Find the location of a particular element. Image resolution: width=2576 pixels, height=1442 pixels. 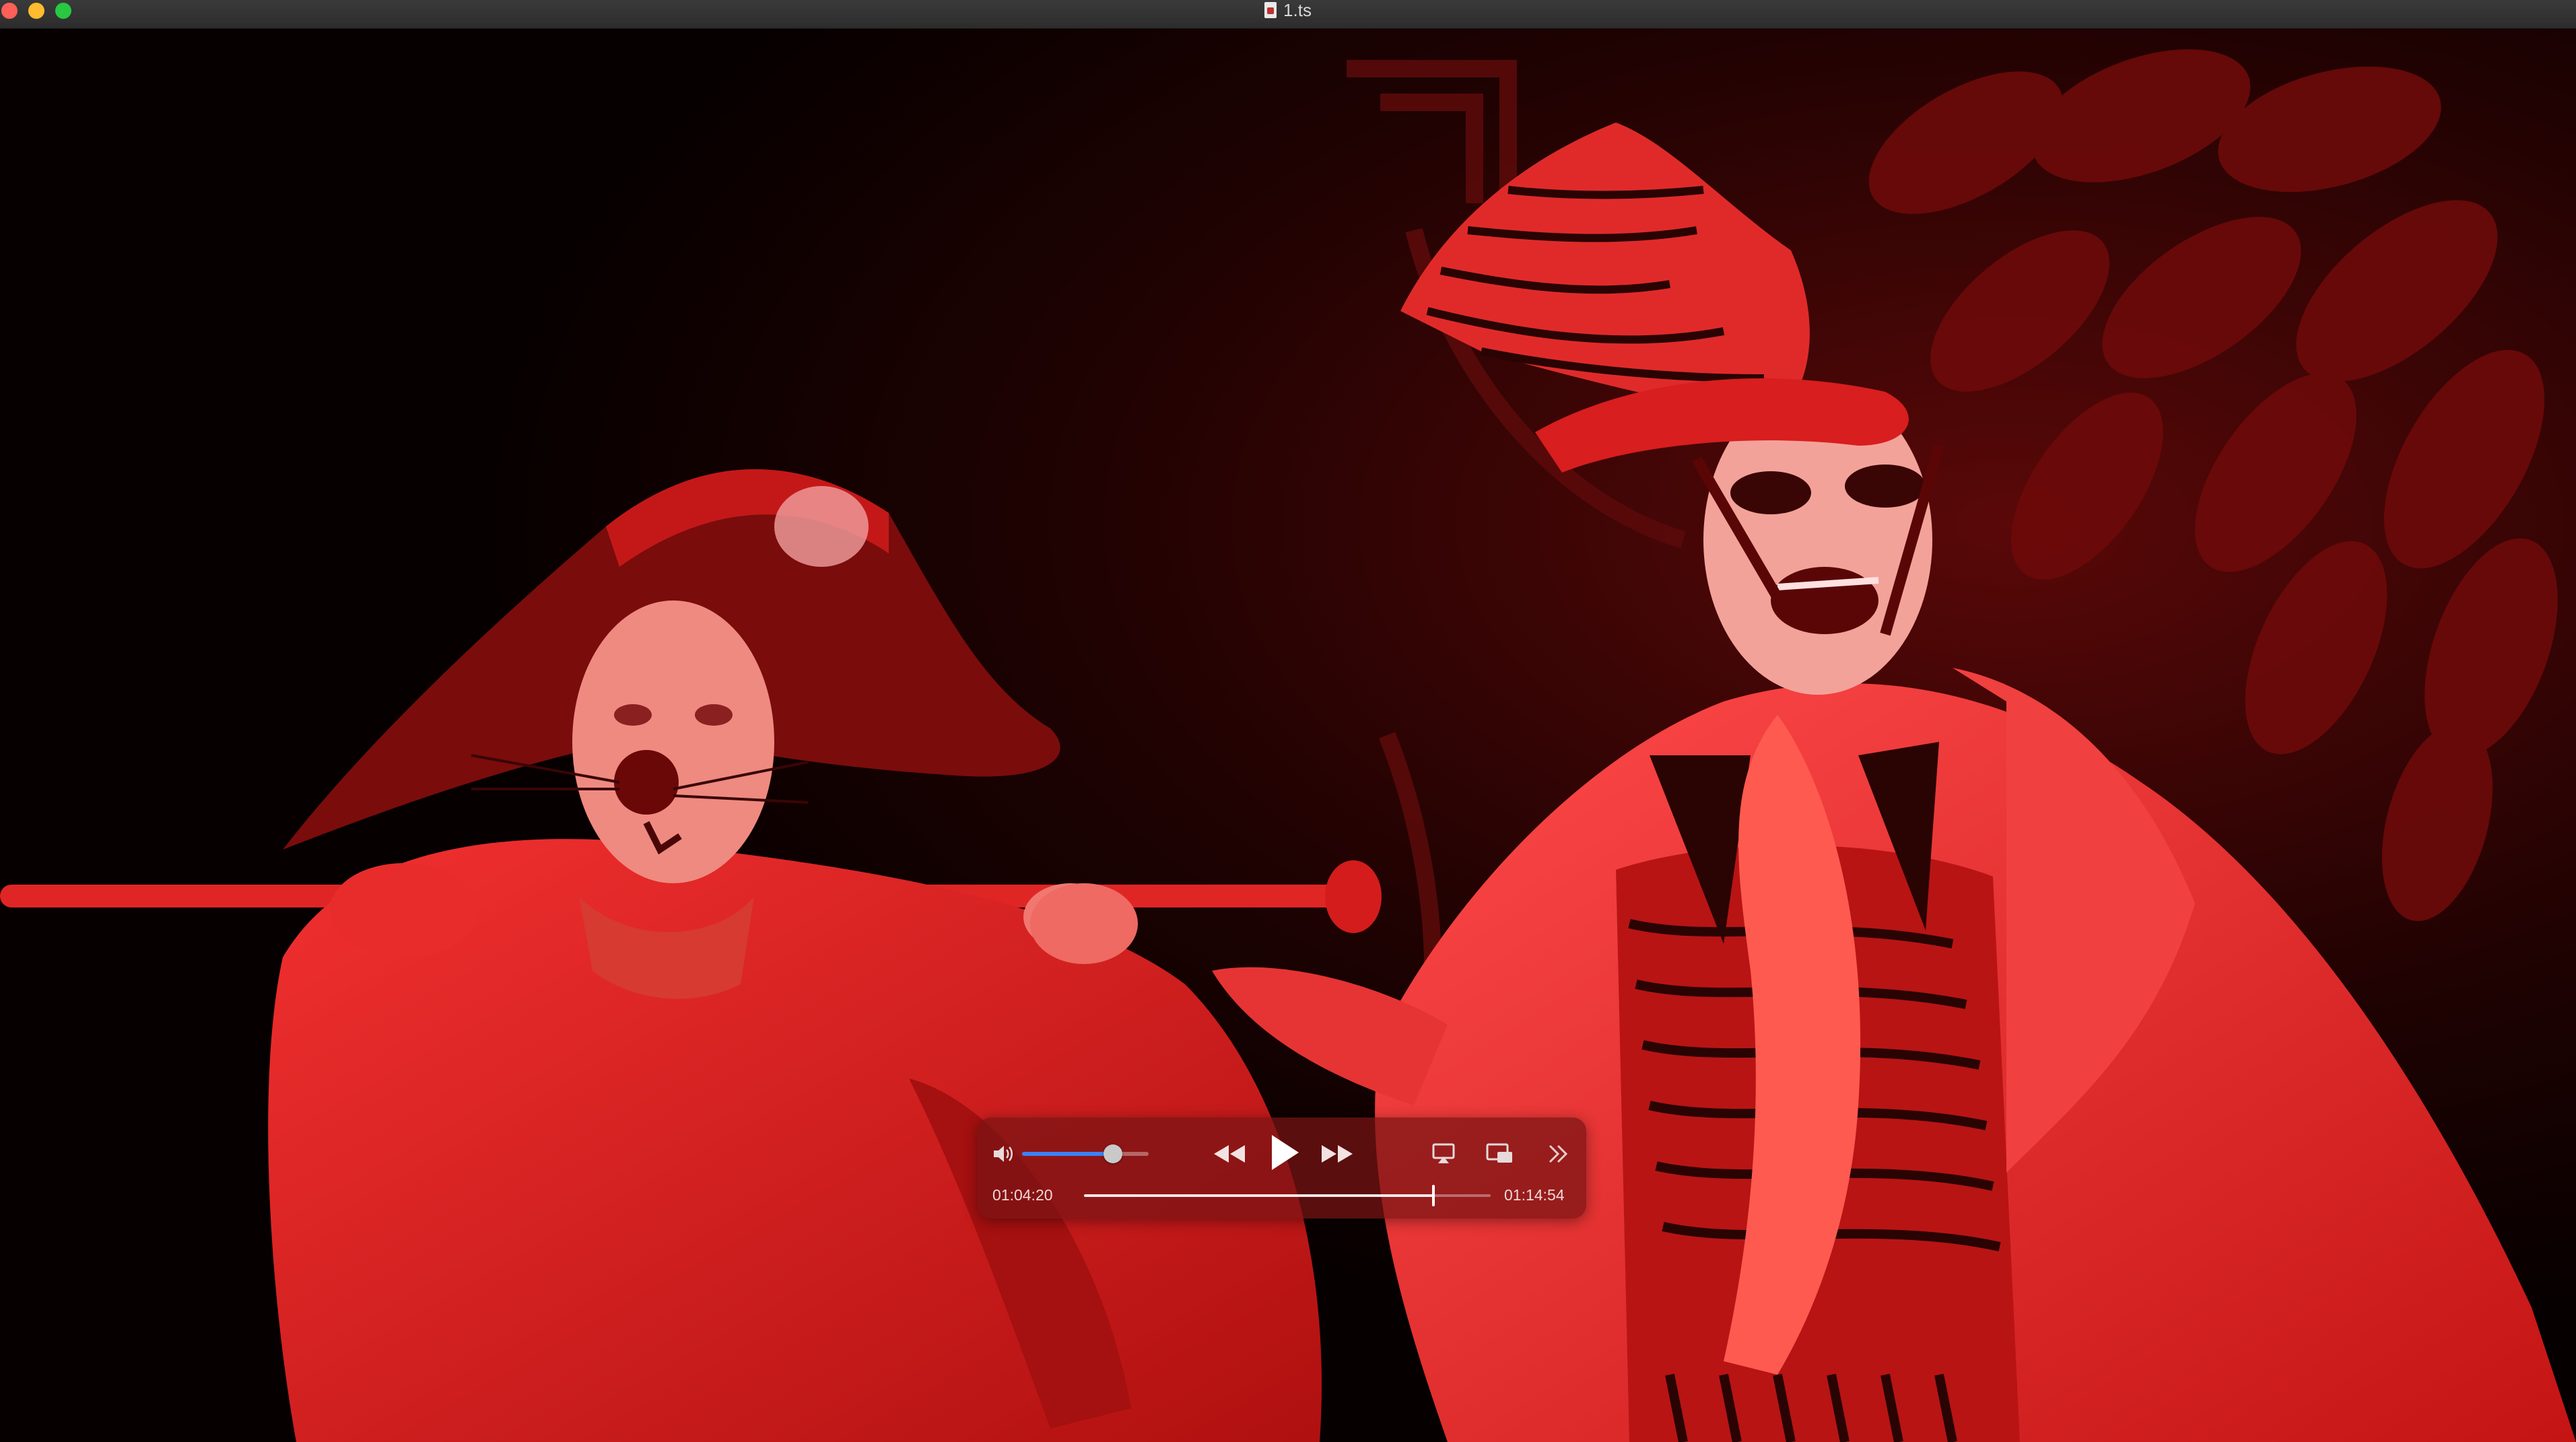

volume-level is located at coordinates (1068, 1154).